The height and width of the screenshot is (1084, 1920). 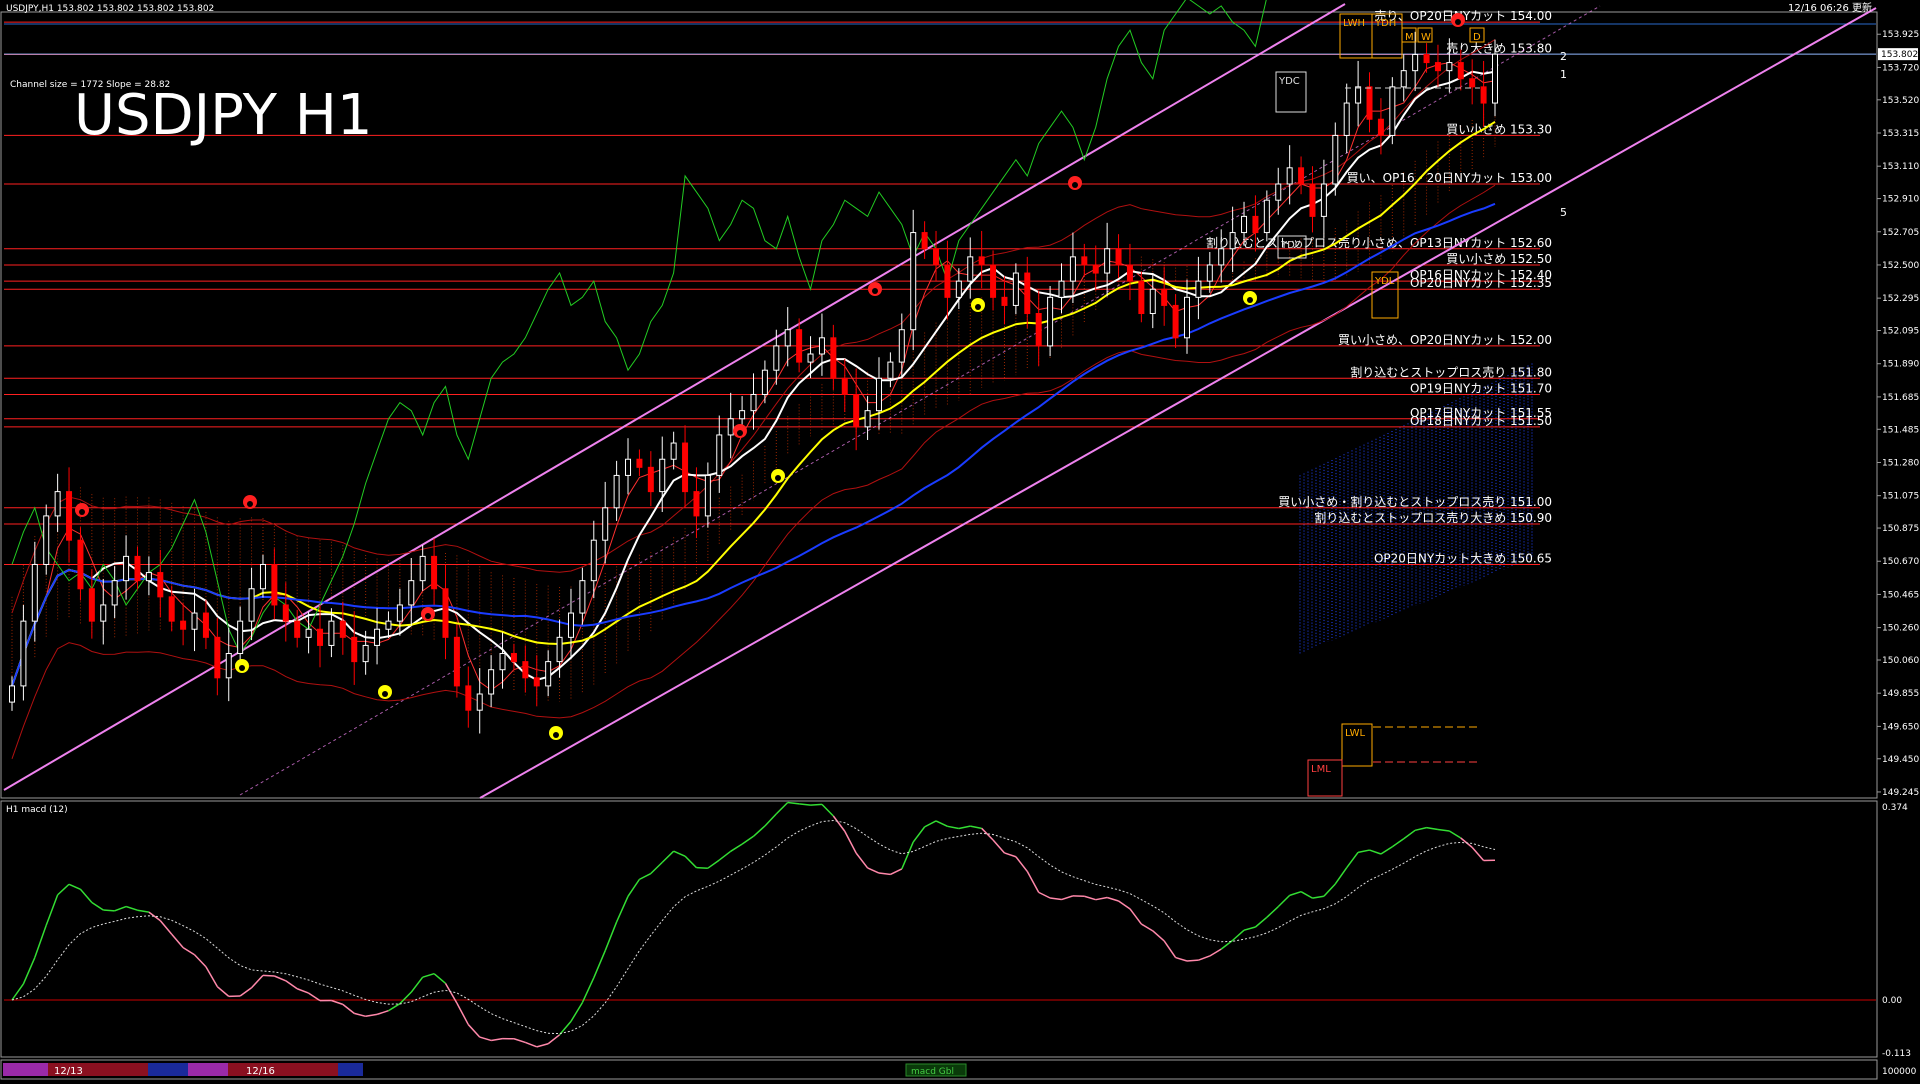 What do you see at coordinates (1499, 129) in the screenshot?
I see `level-label: 買い小さめ 153.30` at bounding box center [1499, 129].